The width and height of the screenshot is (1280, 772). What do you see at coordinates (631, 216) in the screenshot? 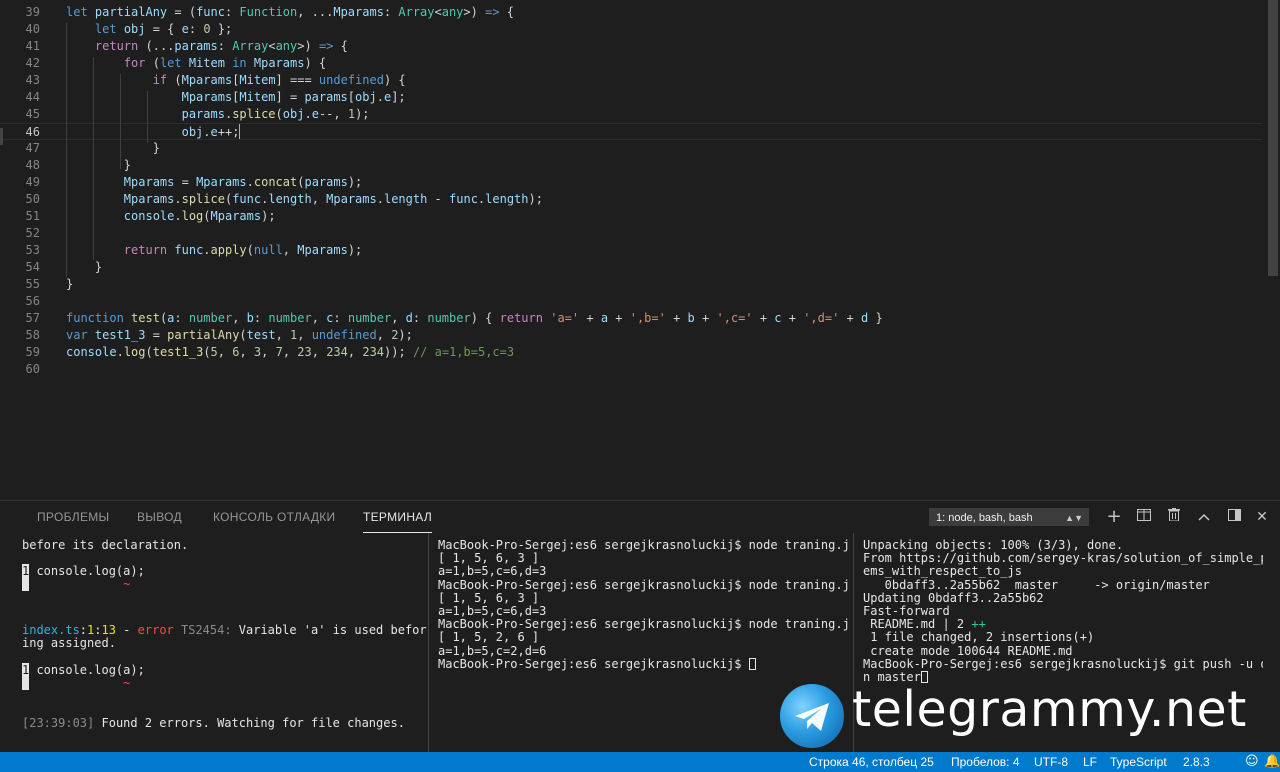
I see `code-line: 51 console.log(Mparams);` at bounding box center [631, 216].